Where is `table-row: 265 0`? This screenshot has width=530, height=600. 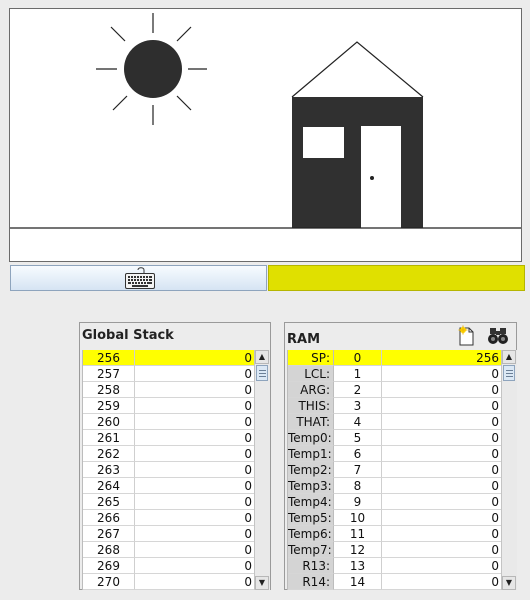
table-row: 265 0 is located at coordinates (169, 502).